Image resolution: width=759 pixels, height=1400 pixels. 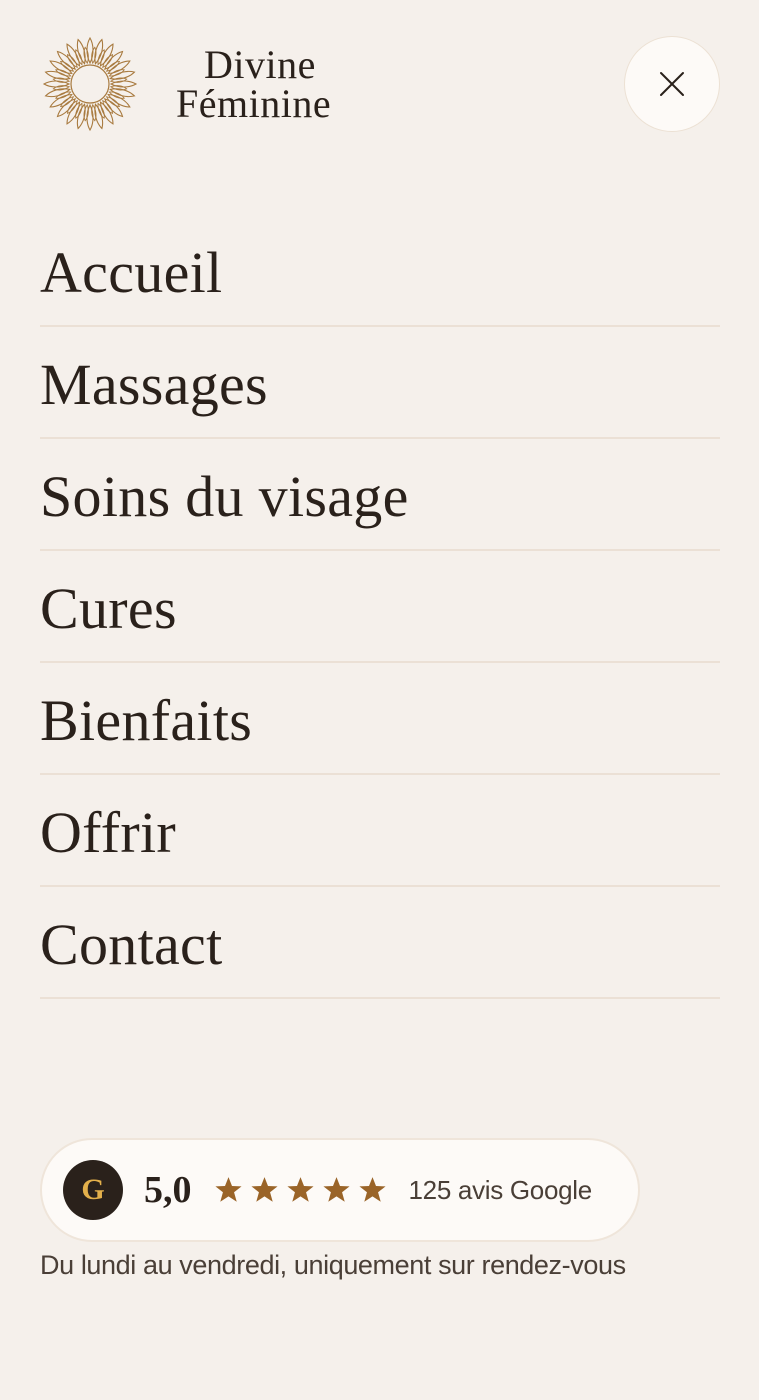 I want to click on review-count: 125 avis Google, so click(x=500, y=1189).